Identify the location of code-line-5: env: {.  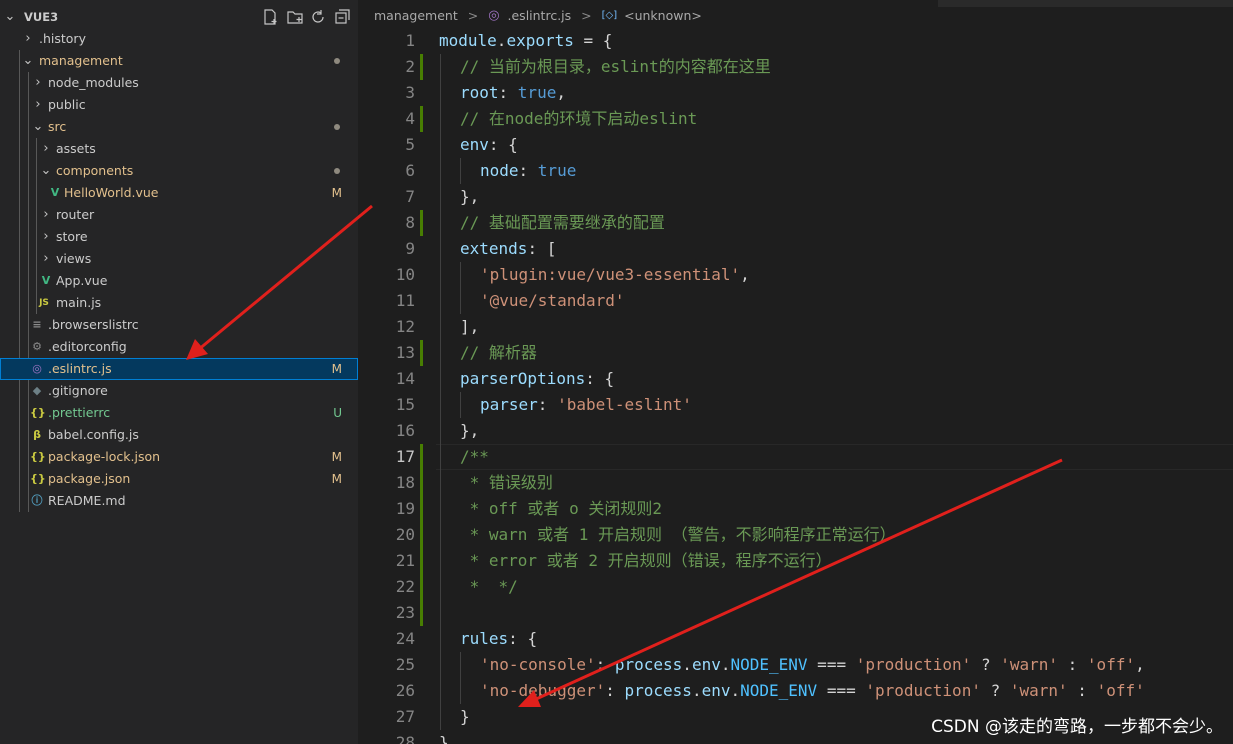
(489, 144).